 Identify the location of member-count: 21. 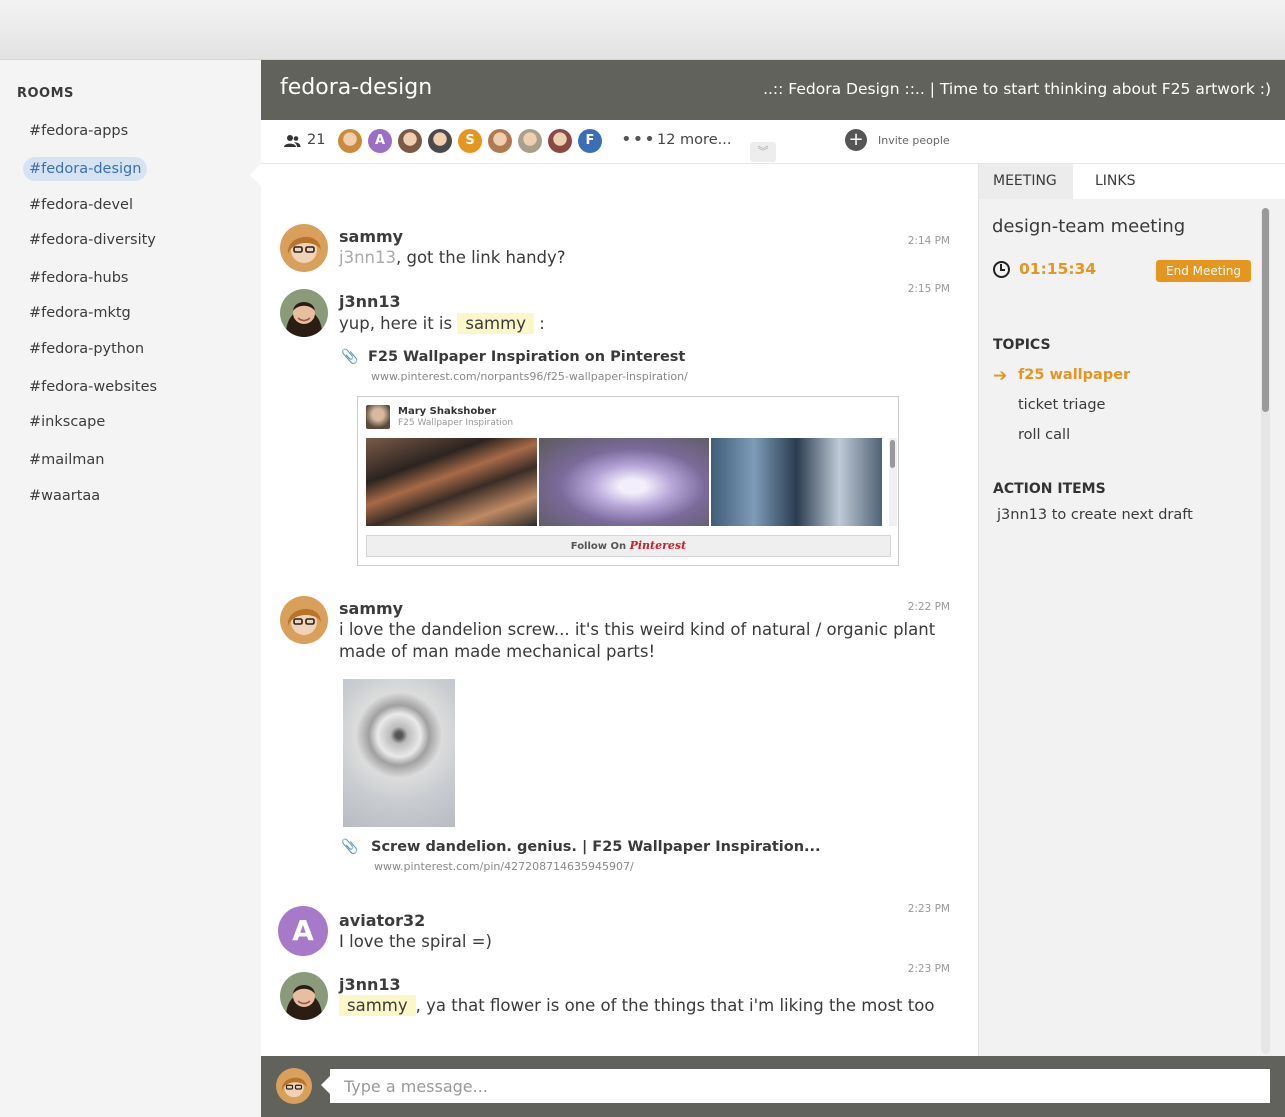
(316, 140).